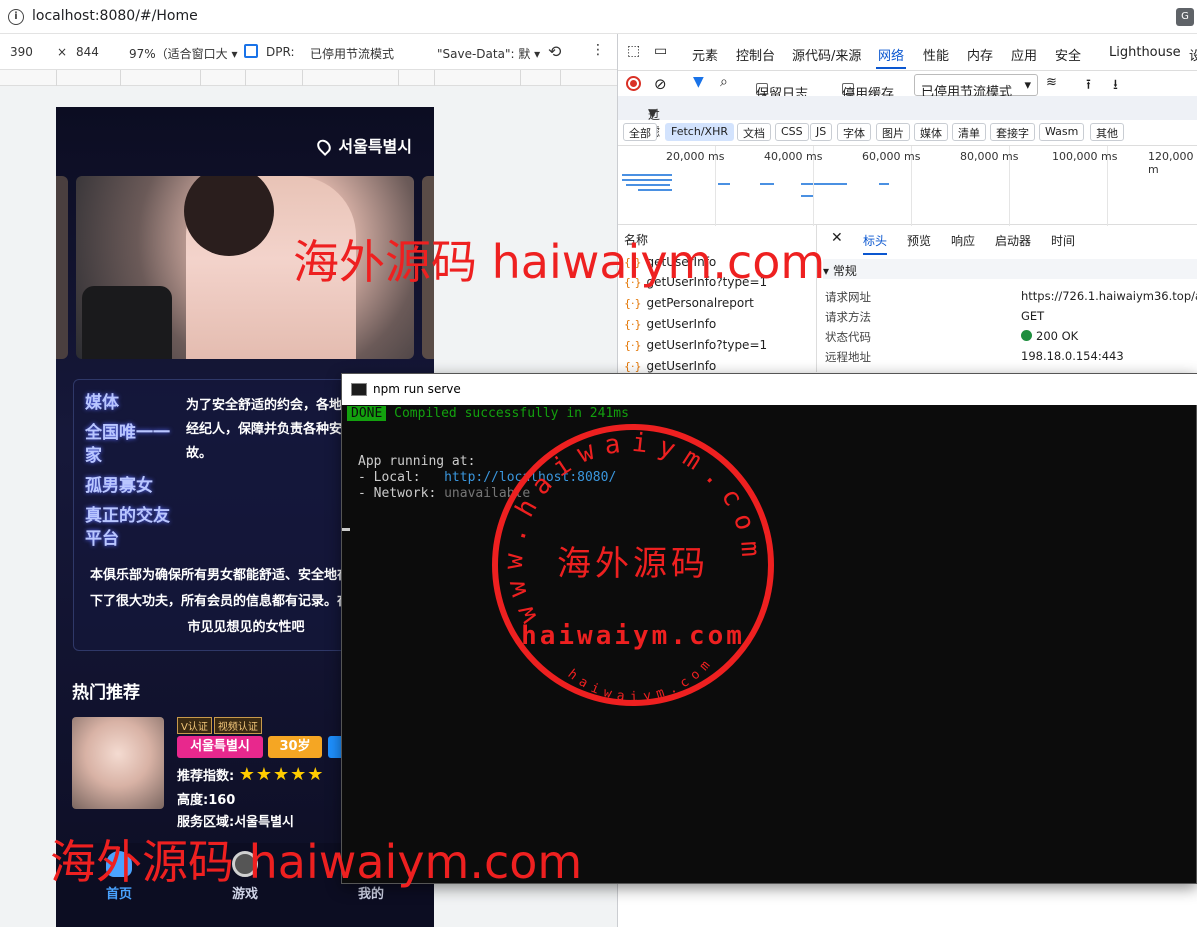 This screenshot has height=927, width=1197. I want to click on device-toggle-icon: ▭, so click(660, 51).